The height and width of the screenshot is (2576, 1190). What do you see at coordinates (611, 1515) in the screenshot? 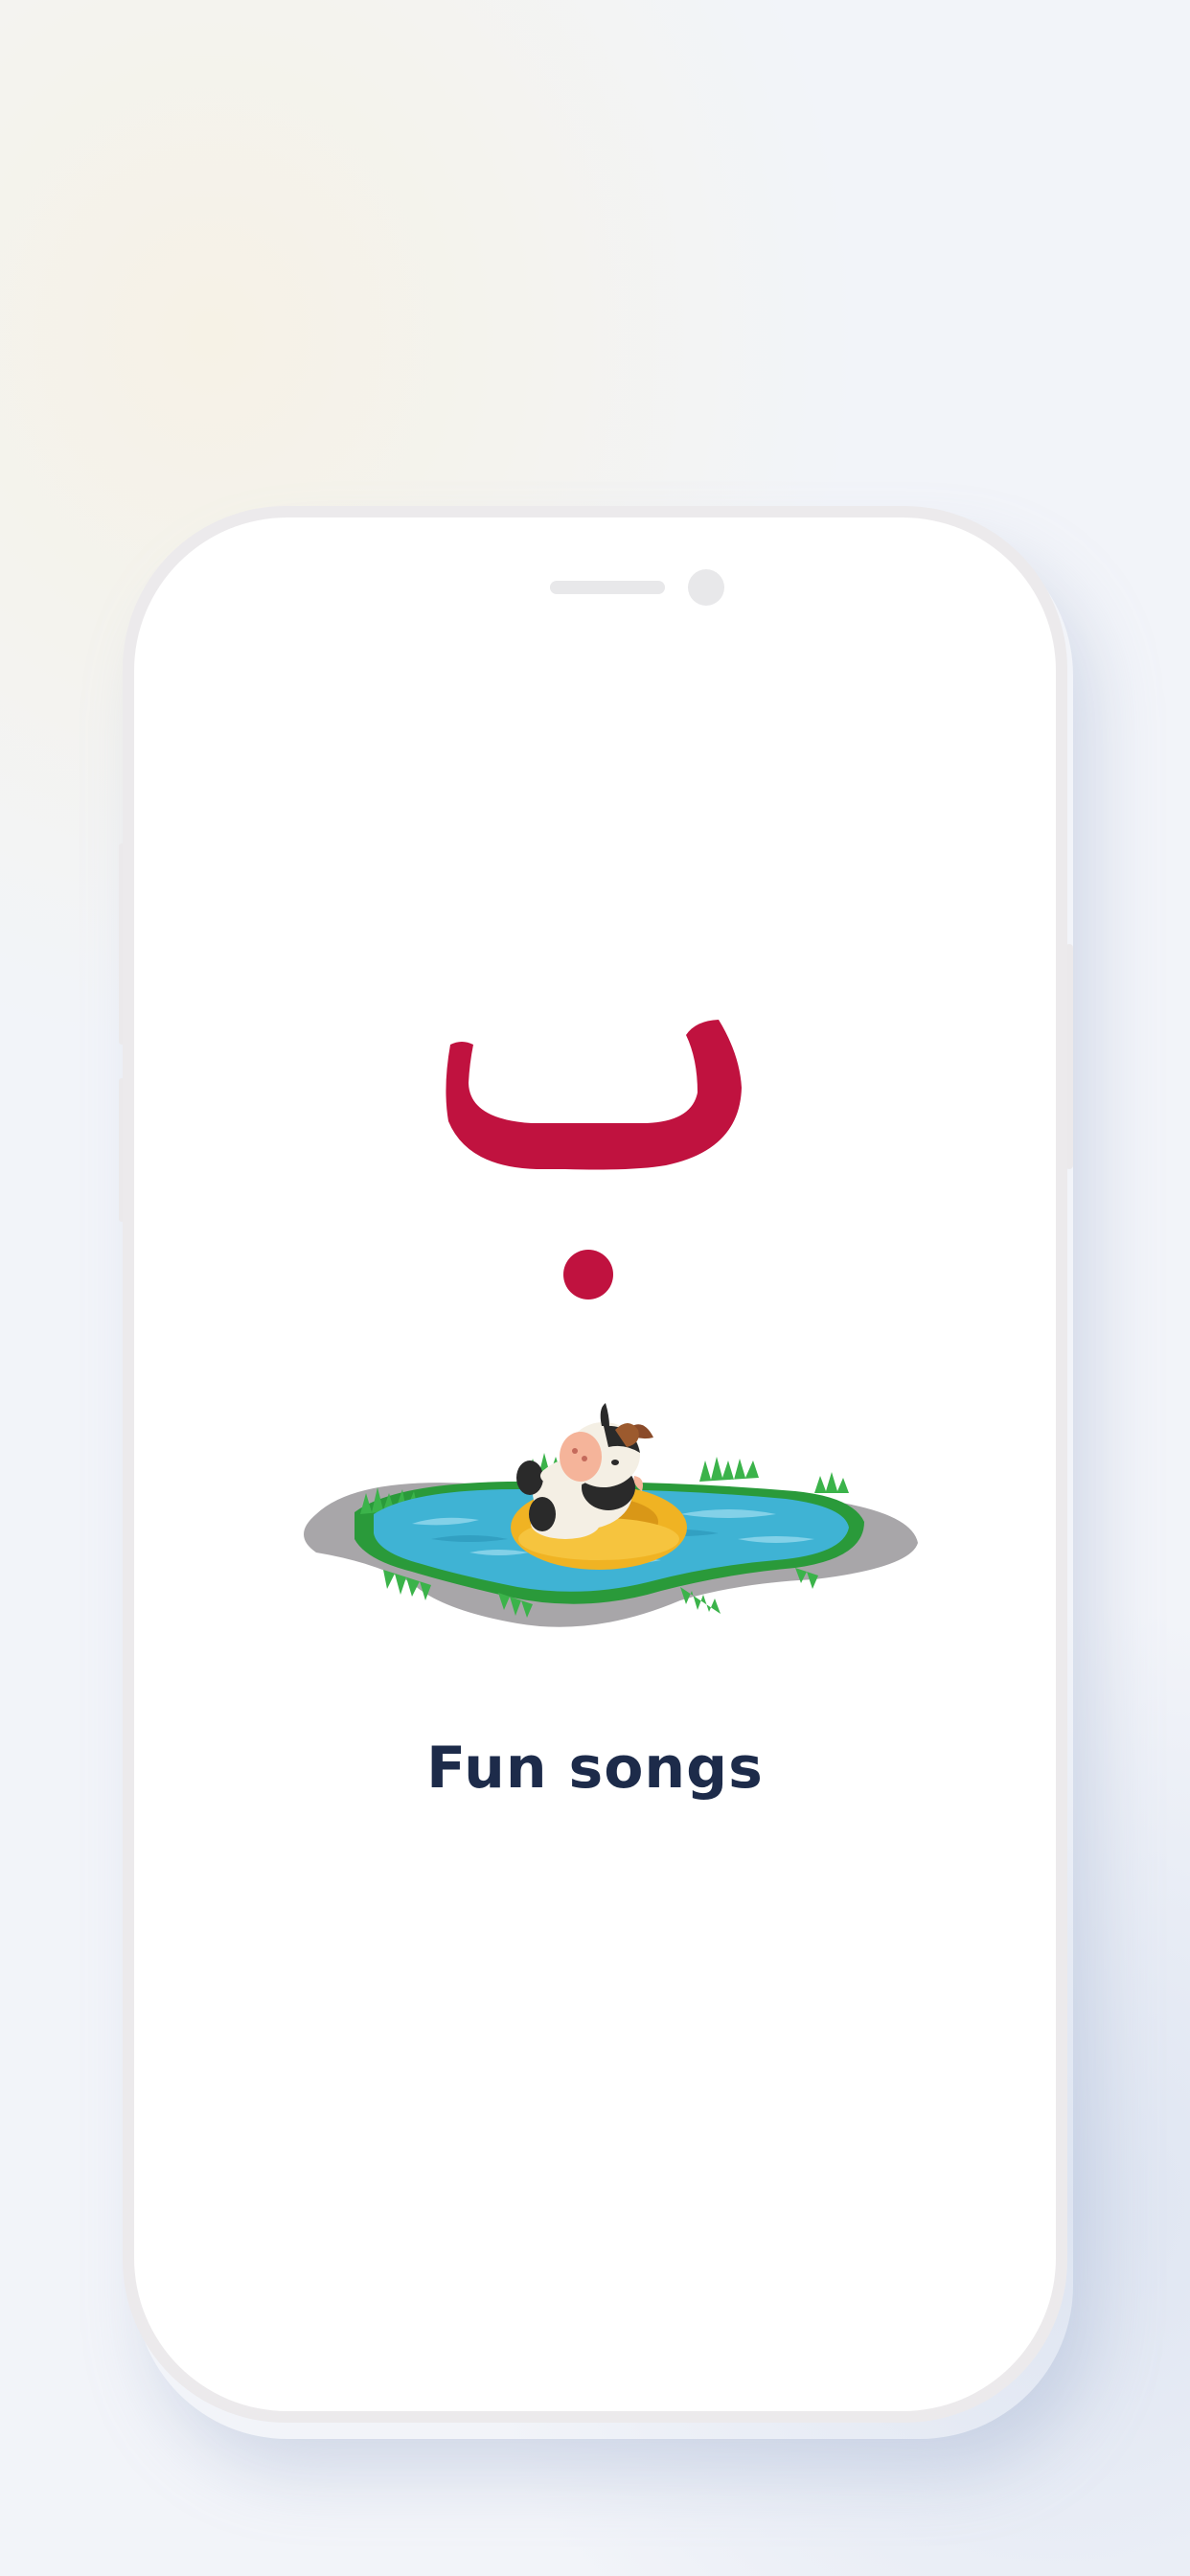
I see `cow-in-pond-illustration` at bounding box center [611, 1515].